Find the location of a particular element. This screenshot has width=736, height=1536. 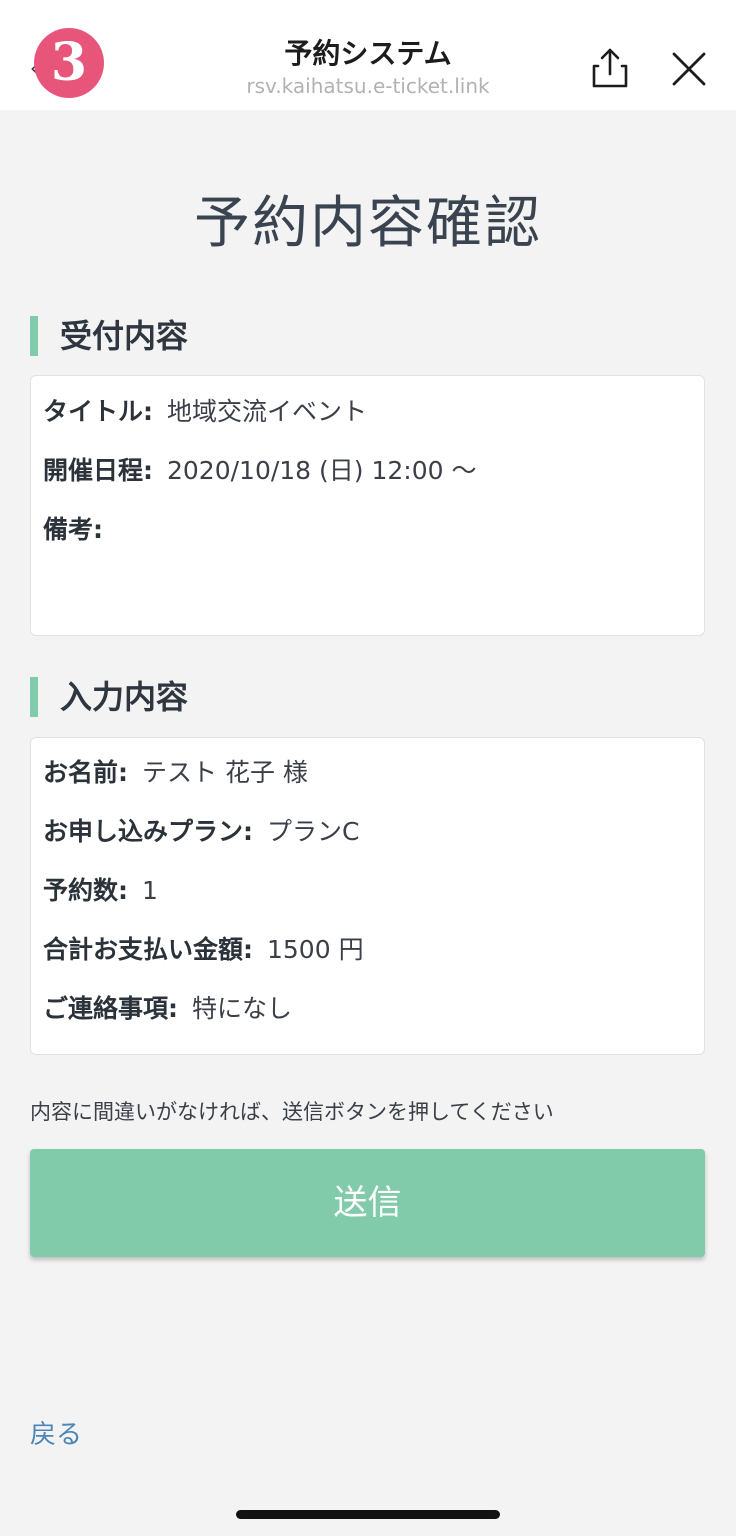

page-title: 予約内容確認 is located at coordinates (368, 223).